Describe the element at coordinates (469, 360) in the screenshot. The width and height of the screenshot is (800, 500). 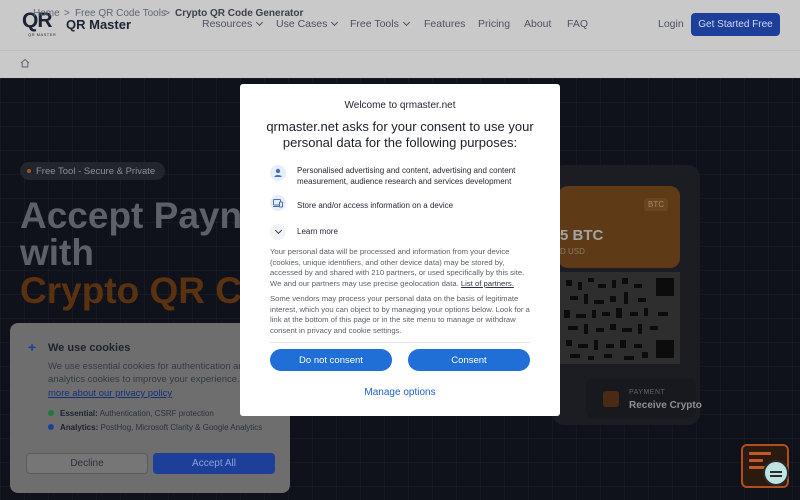
I see `consent-button: Consent` at that location.